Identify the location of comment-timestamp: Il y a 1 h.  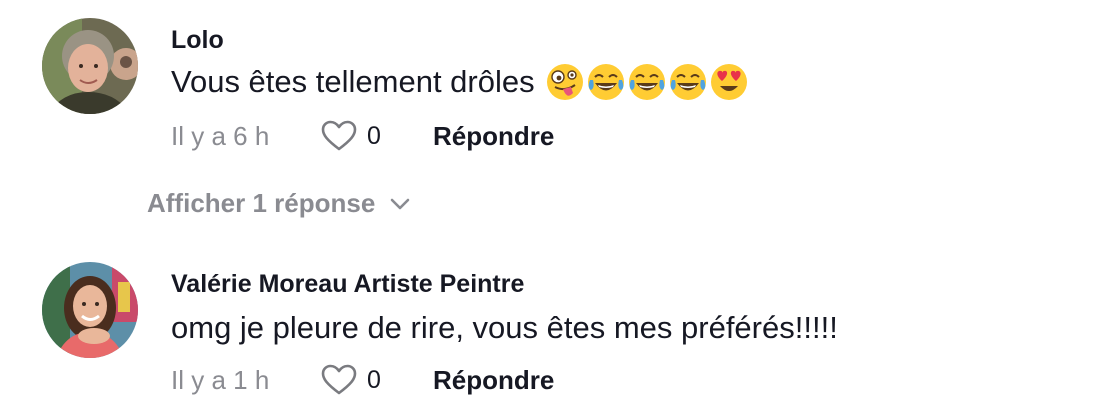
(220, 379).